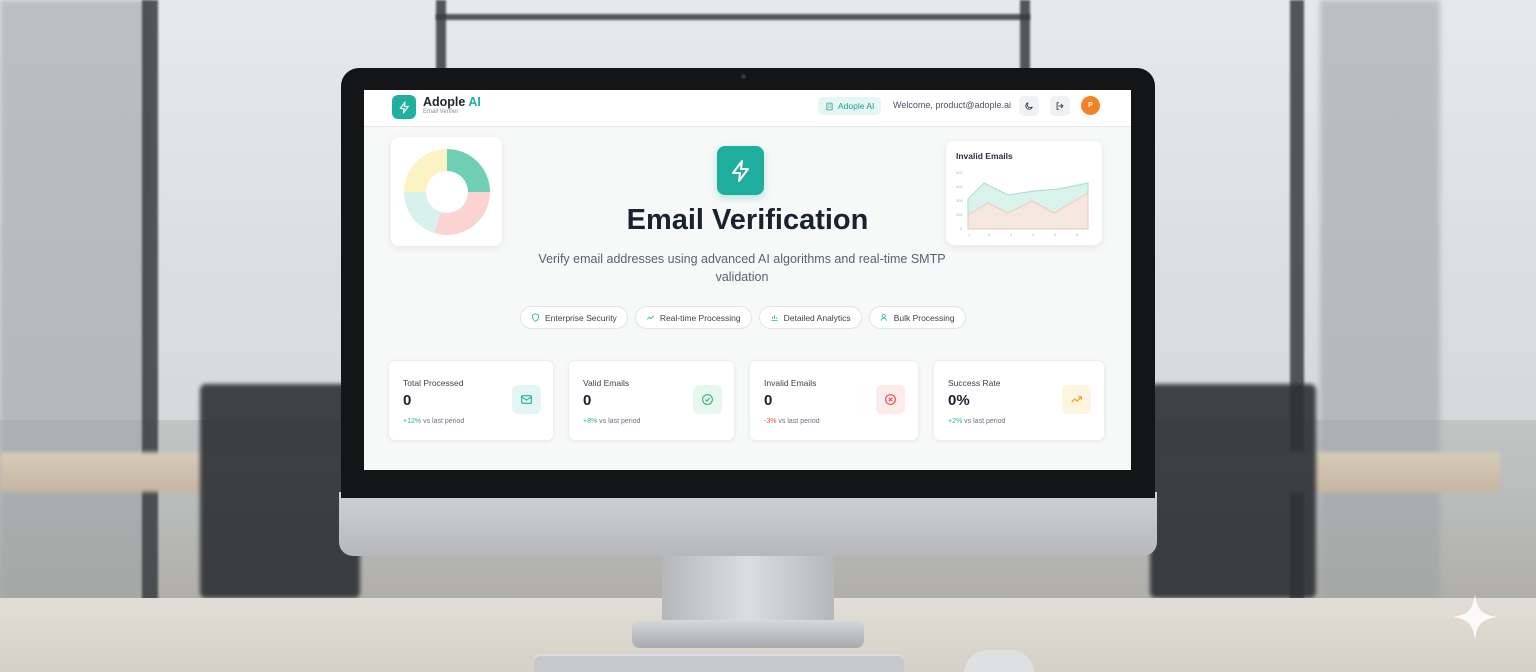 The image size is (1536, 672). I want to click on check-circle-icon, so click(707, 399).